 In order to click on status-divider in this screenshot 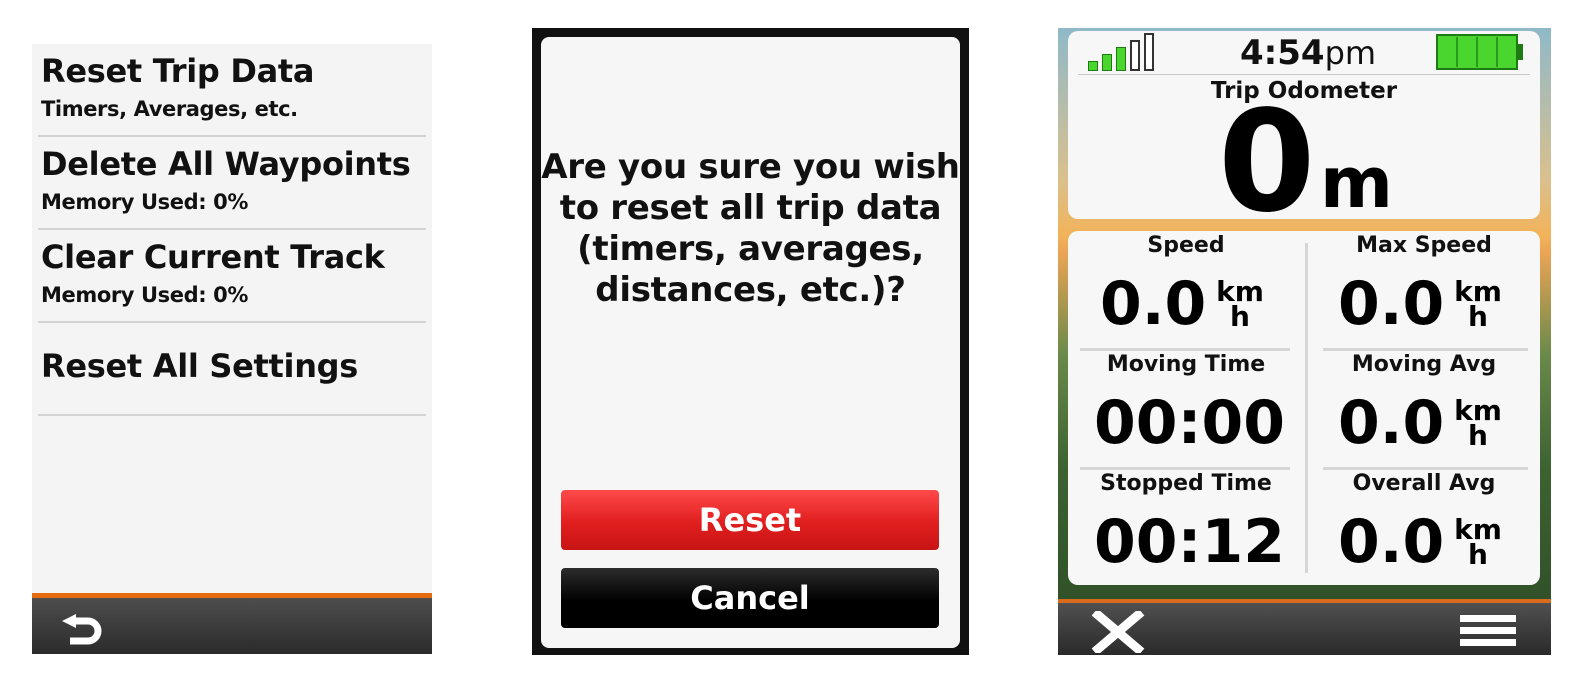, I will do `click(1304, 74)`.